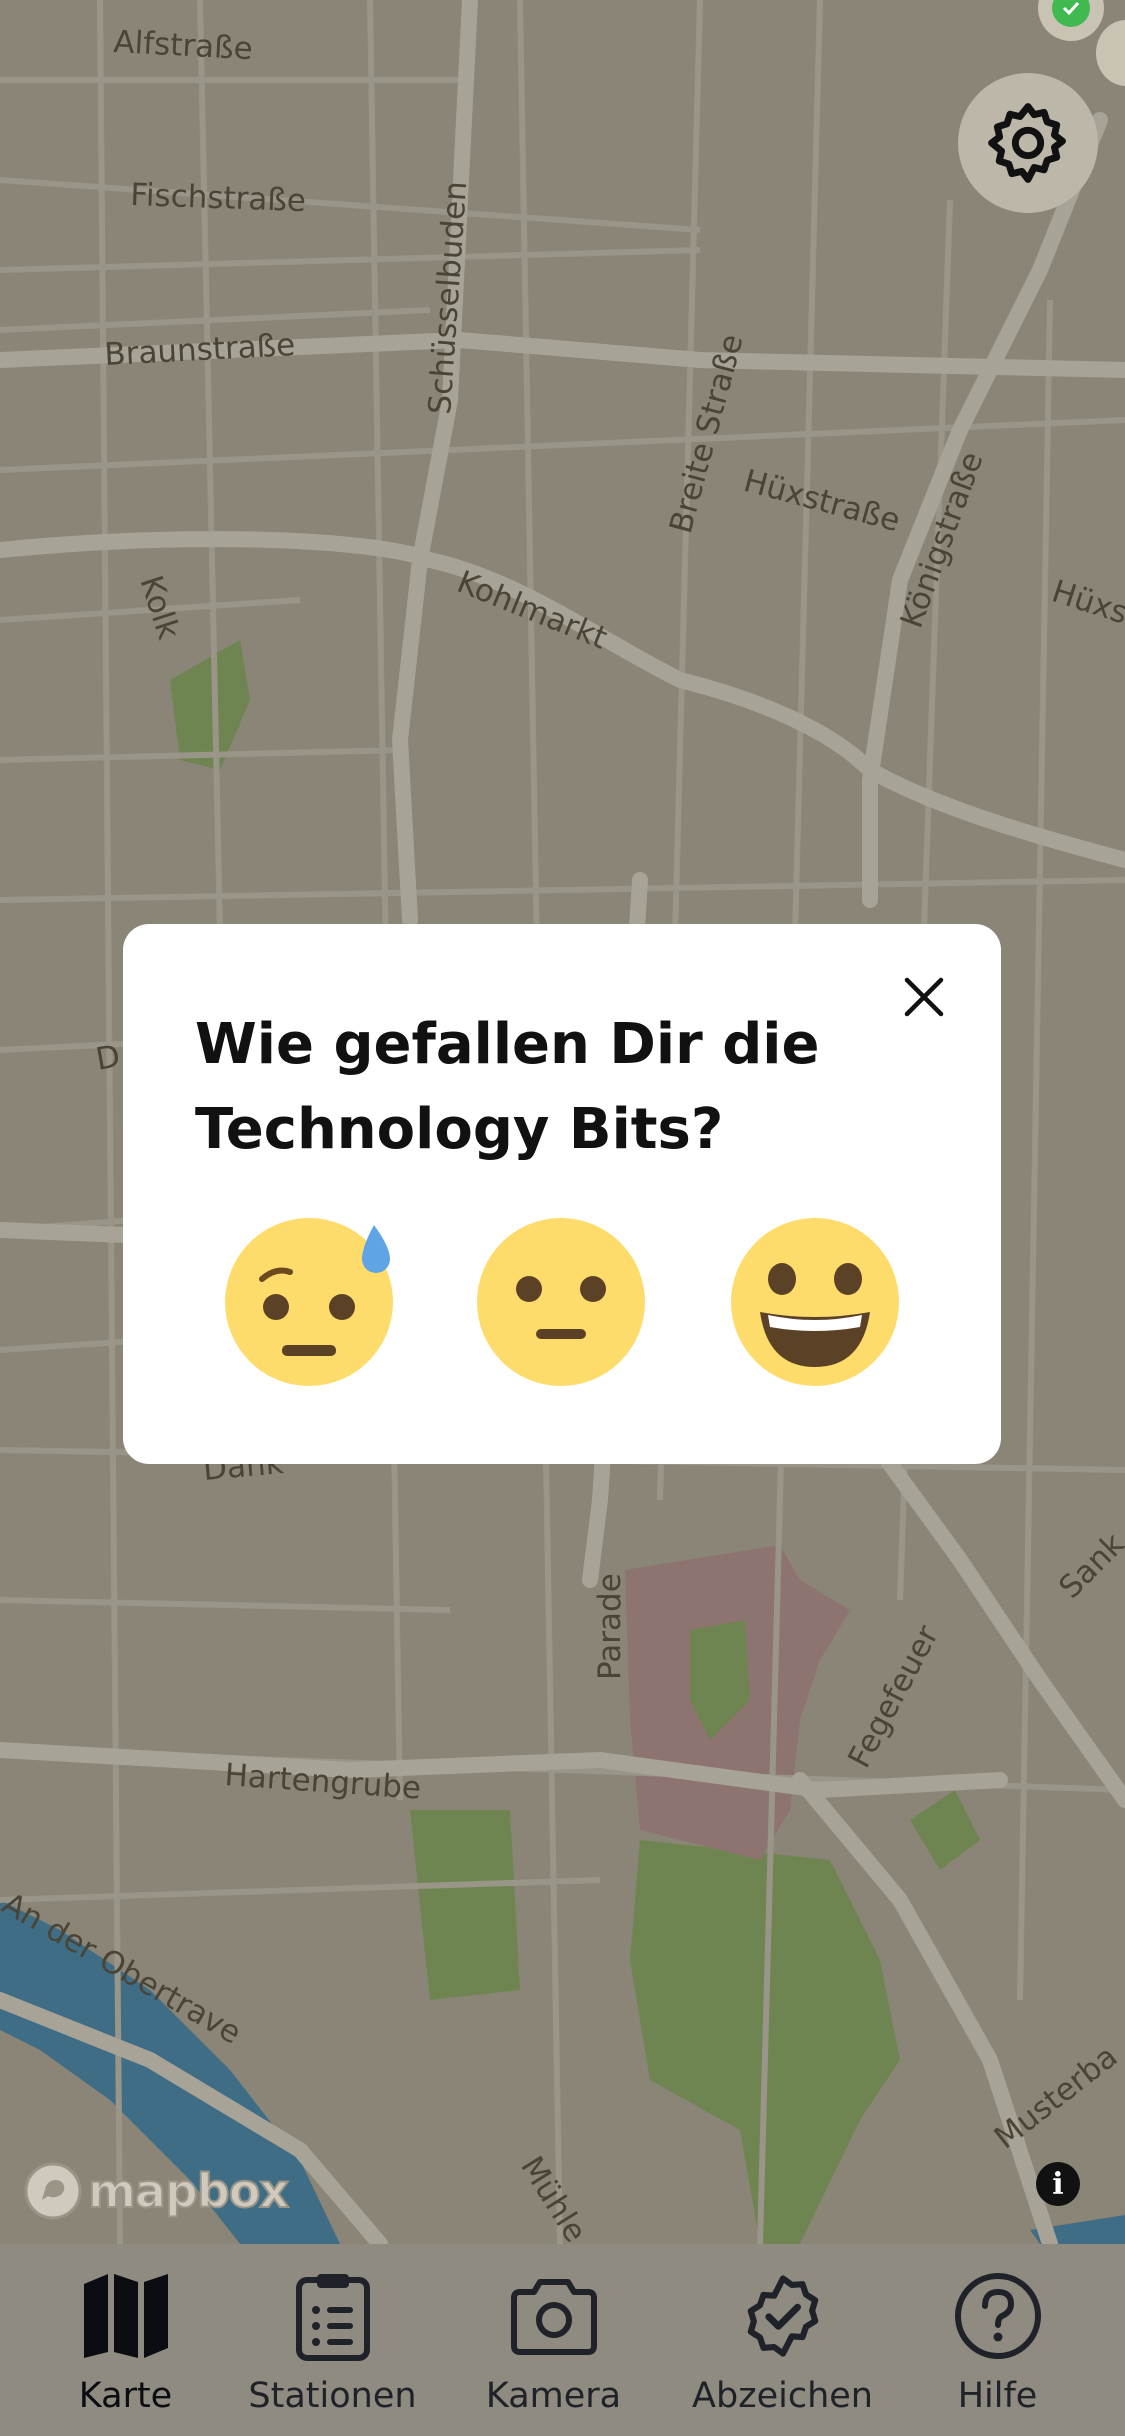  Describe the element at coordinates (1071, 13) in the screenshot. I see `check-icon` at that location.